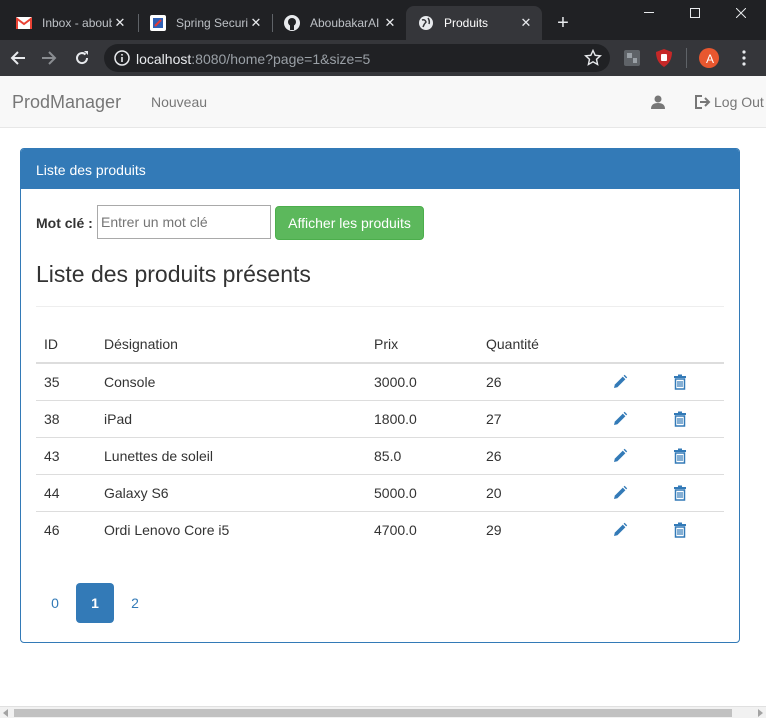 Image resolution: width=766 pixels, height=718 pixels. I want to click on scroll-left-arrow-icon, so click(5, 713).